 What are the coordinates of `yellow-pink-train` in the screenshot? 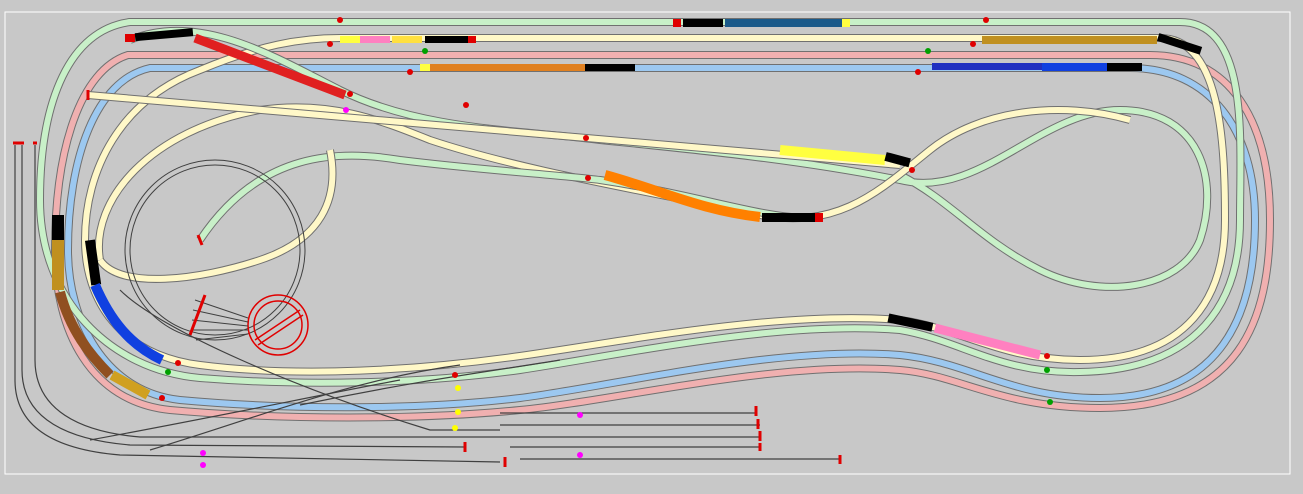 It's located at (408, 39).